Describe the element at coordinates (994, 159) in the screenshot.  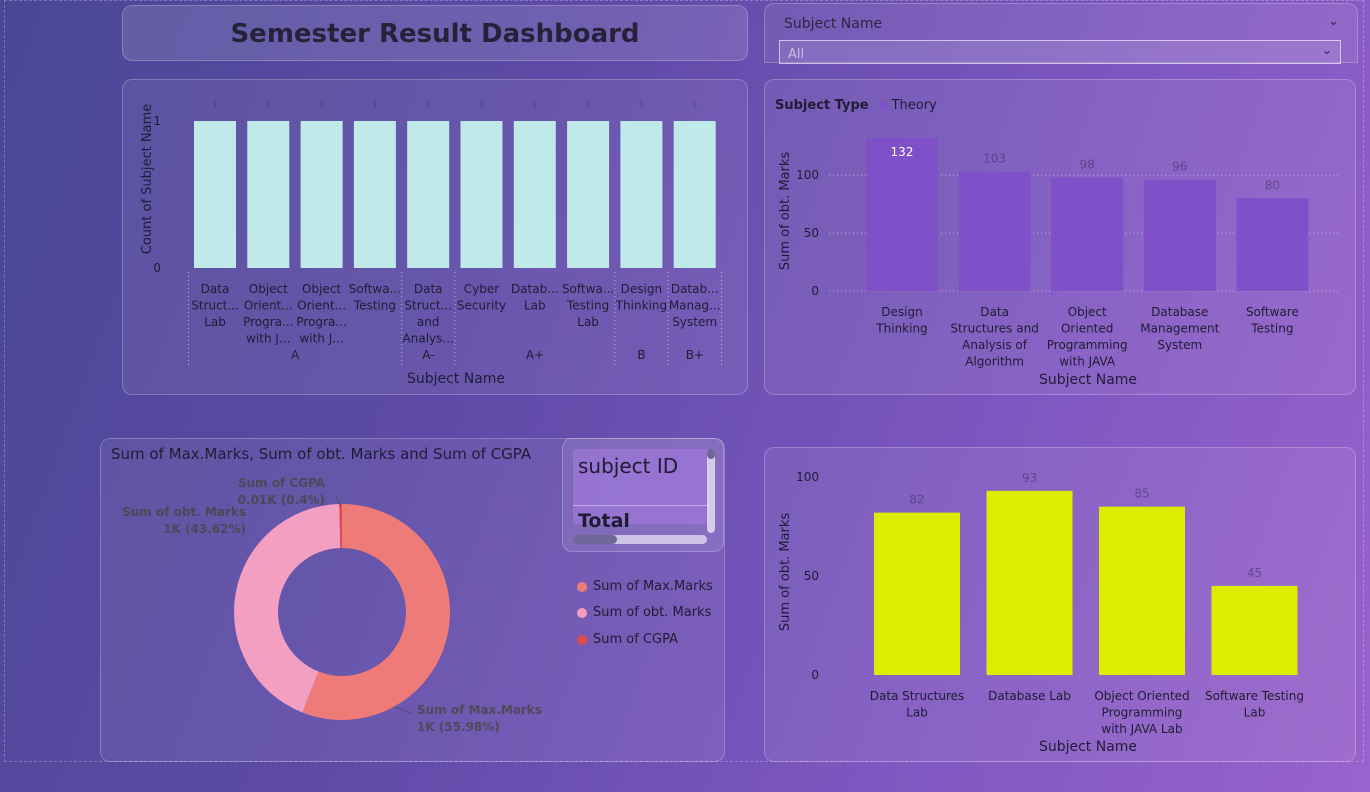
I see `data-label: 103` at that location.